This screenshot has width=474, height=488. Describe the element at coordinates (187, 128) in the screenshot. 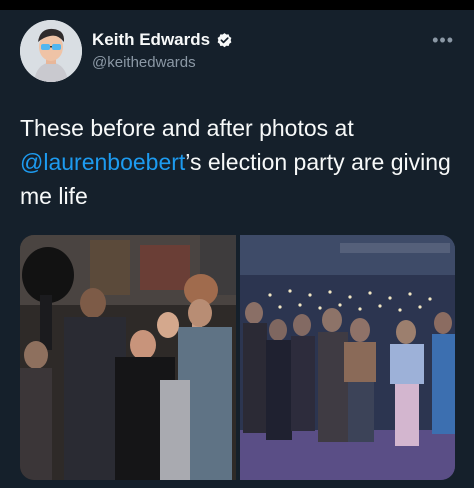

I see `tweet-text-part: These before and after photos at` at that location.